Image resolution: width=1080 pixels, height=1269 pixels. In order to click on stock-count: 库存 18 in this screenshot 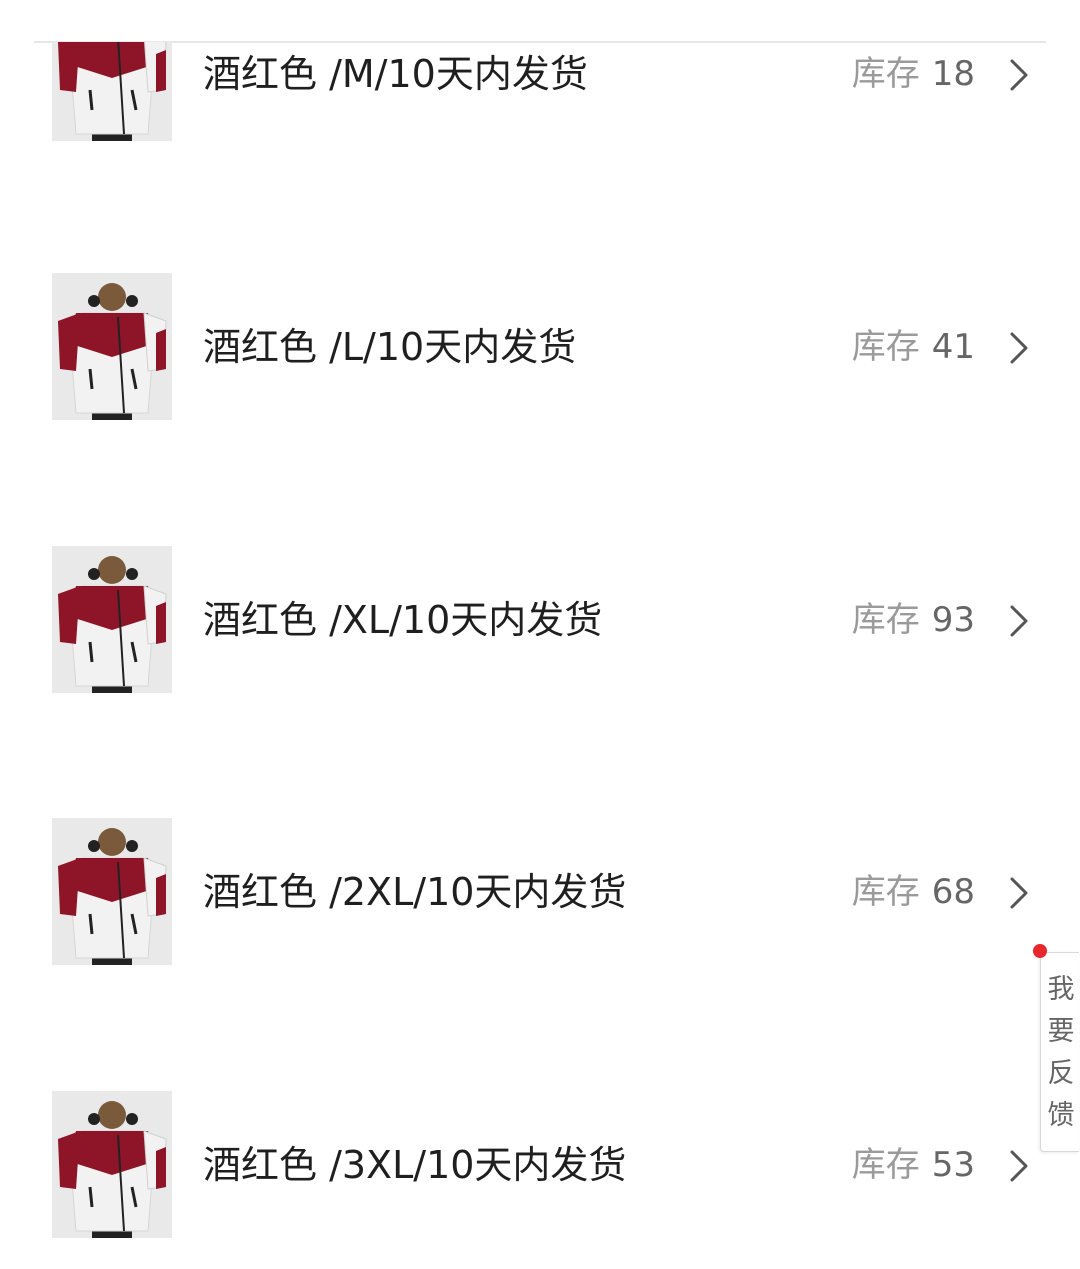, I will do `click(913, 74)`.